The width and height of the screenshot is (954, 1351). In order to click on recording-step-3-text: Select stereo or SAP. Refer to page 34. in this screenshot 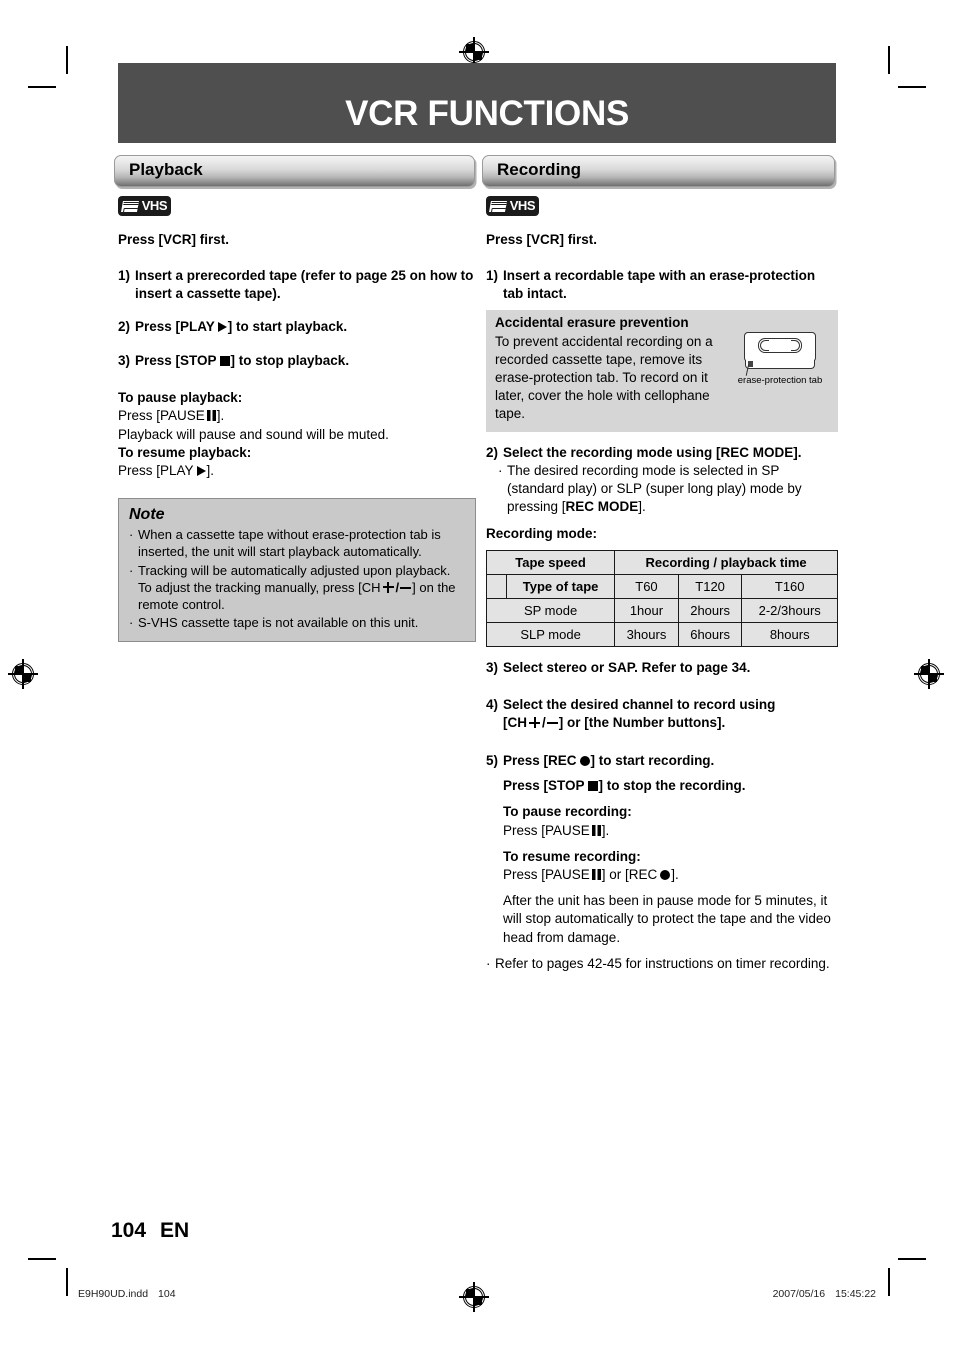, I will do `click(627, 667)`.